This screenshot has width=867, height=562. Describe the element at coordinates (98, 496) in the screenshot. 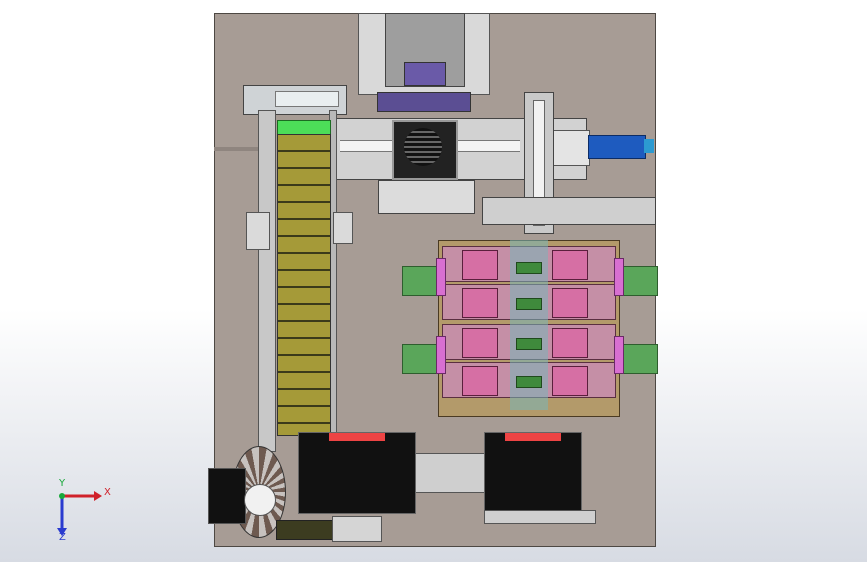

I see `x-axis-head` at that location.